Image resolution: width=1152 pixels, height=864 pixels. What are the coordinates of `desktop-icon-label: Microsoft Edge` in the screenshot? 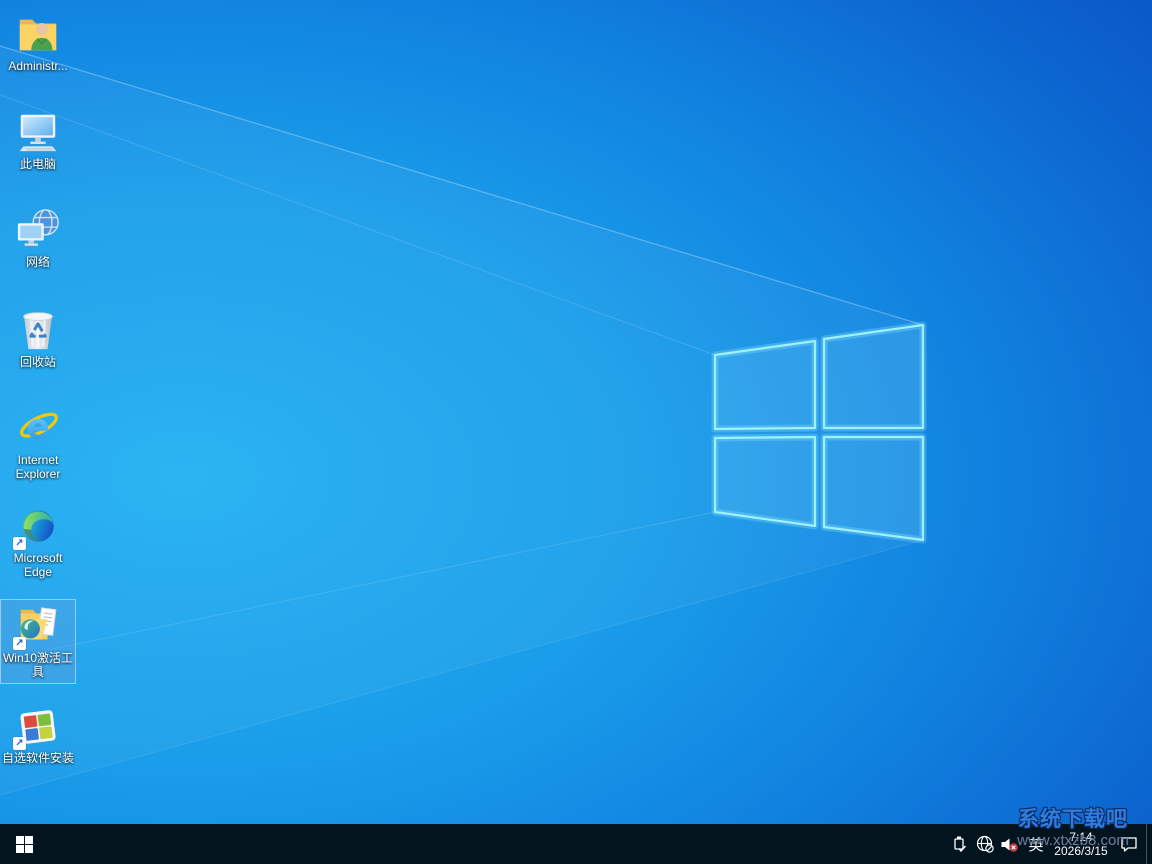 It's located at (38, 565).